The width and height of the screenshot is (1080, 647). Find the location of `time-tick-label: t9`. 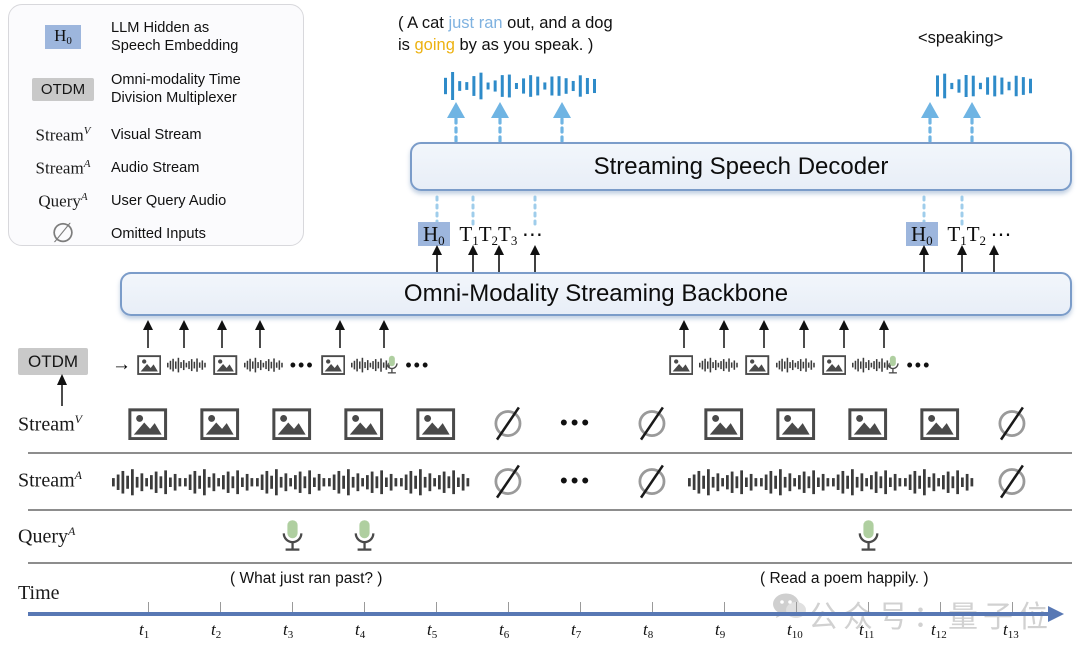

time-tick-label: t9 is located at coordinates (720, 630).